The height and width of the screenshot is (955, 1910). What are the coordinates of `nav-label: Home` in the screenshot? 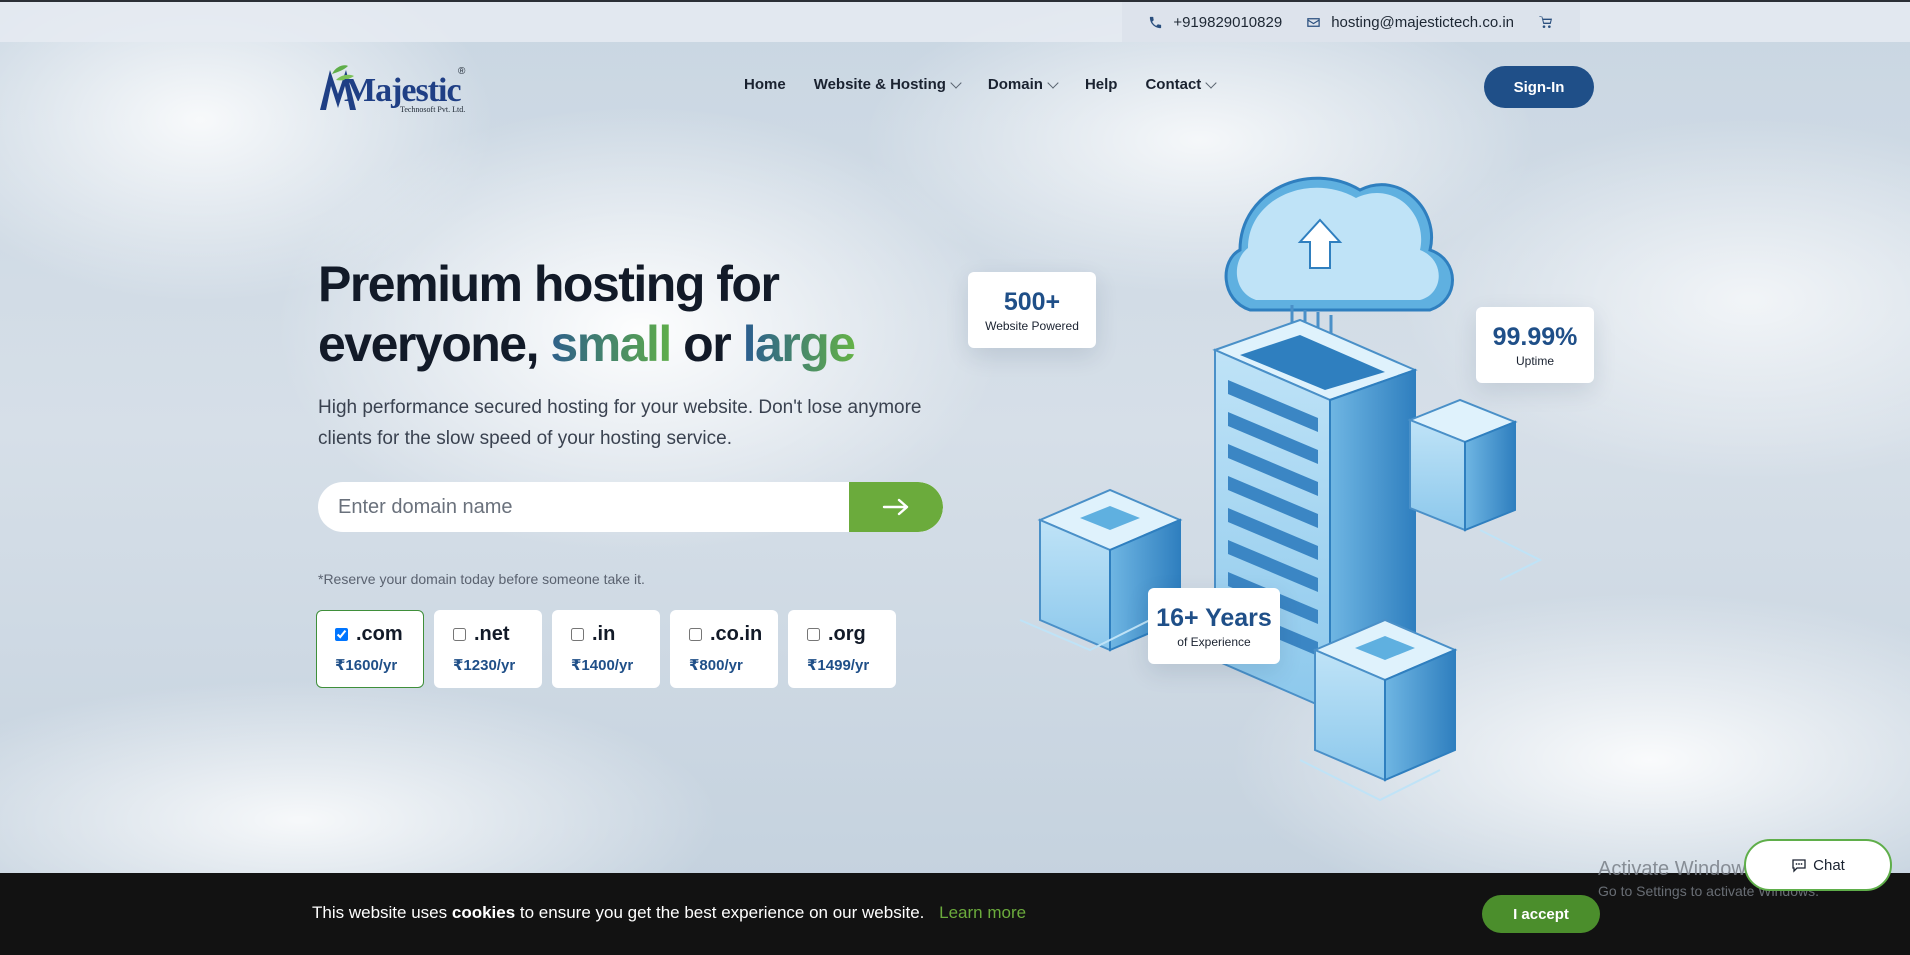 It's located at (765, 84).